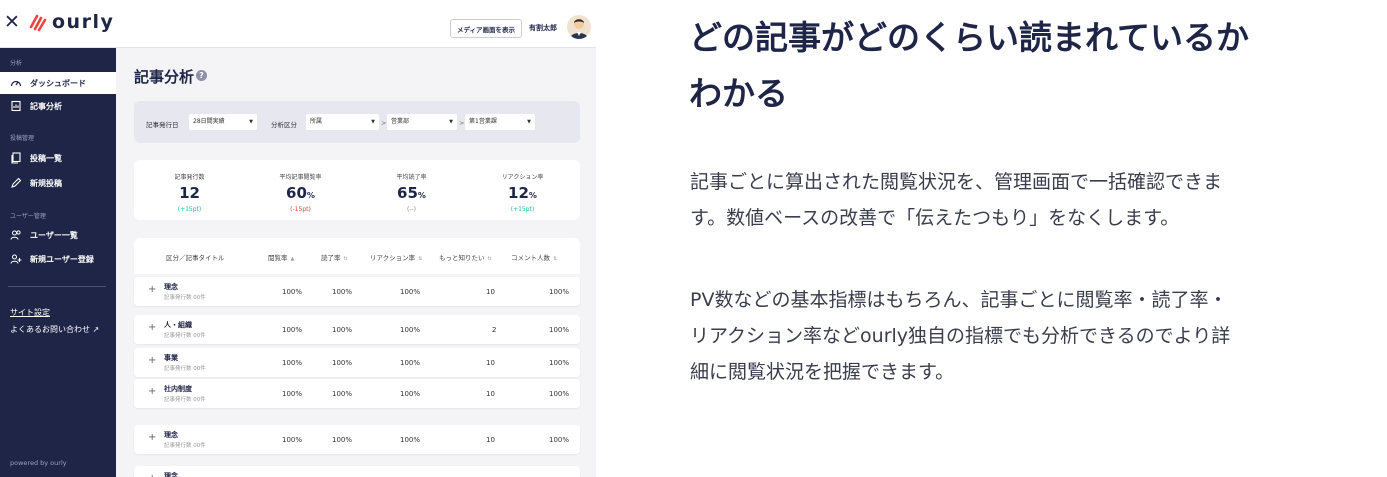 The width and height of the screenshot is (1387, 477). Describe the element at coordinates (357, 362) in the screenshot. I see `table-row: + 事業 記事発行数 00件 100% 100% 100% 10 100%` at that location.